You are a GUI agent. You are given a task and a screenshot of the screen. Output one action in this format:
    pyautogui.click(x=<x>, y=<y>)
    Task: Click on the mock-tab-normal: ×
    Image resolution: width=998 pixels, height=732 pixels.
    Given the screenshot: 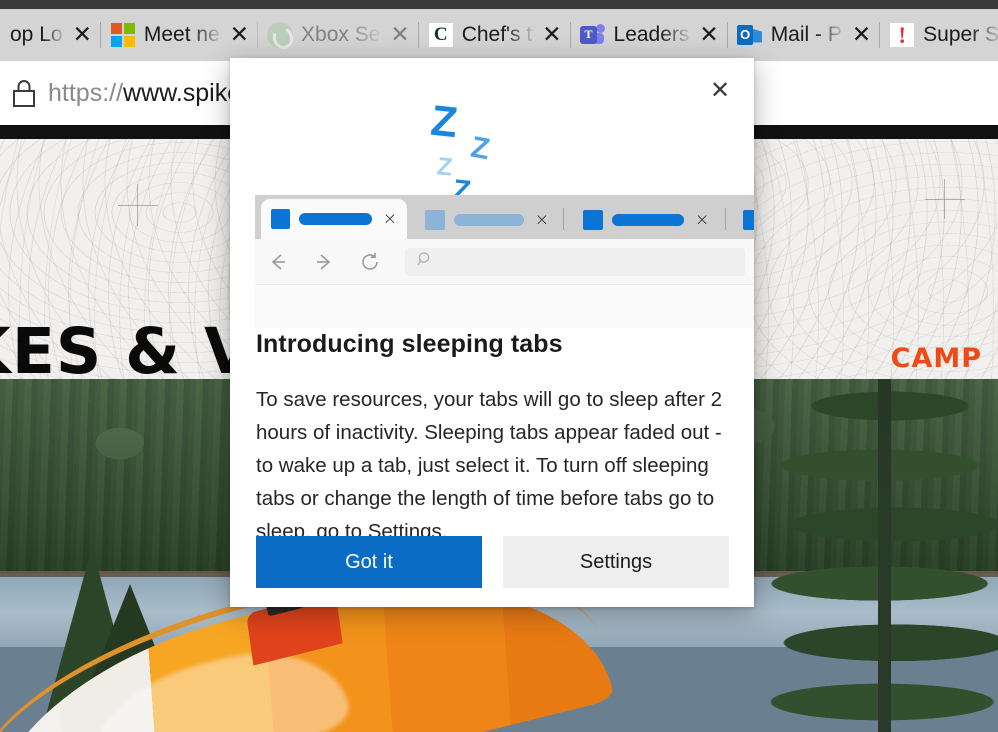 What is the action you would take?
    pyautogui.click(x=647, y=220)
    